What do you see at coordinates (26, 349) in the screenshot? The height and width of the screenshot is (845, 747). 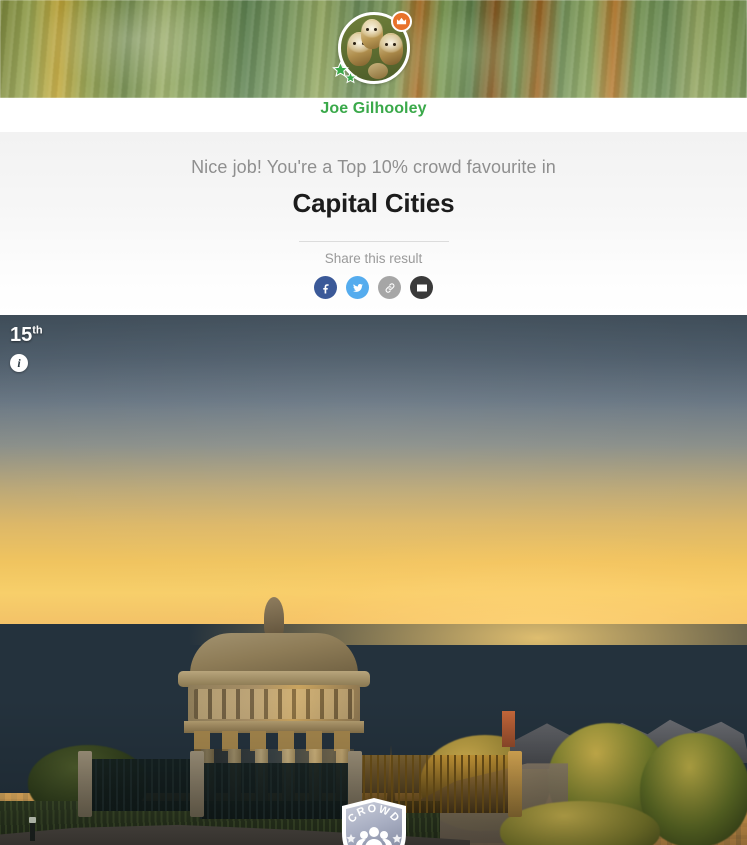 I see `rank-overlay: 15th i` at bounding box center [26, 349].